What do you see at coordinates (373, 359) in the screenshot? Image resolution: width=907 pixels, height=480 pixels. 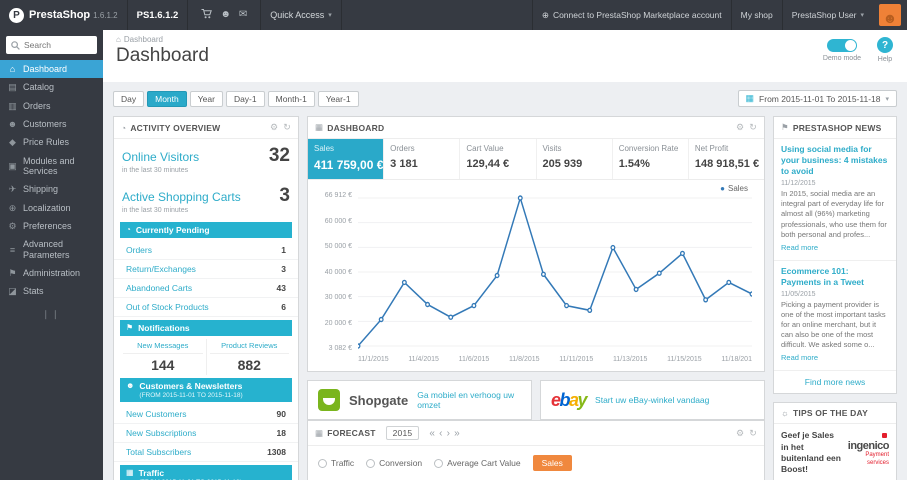 I see `x-tick: 11/1/2015` at bounding box center [373, 359].